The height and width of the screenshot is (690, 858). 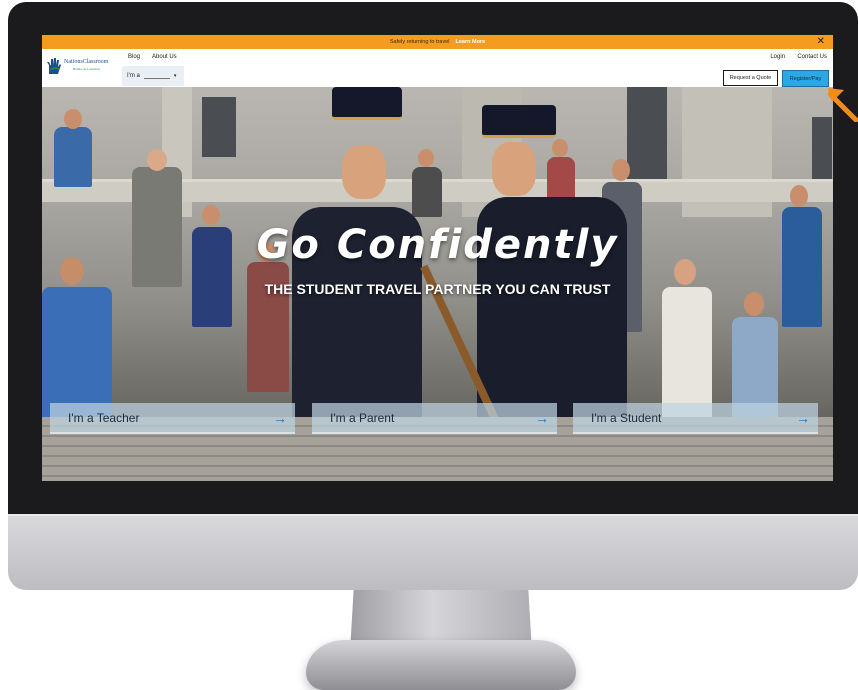 I want to click on request-quote-button: Request a Quote, so click(x=750, y=78).